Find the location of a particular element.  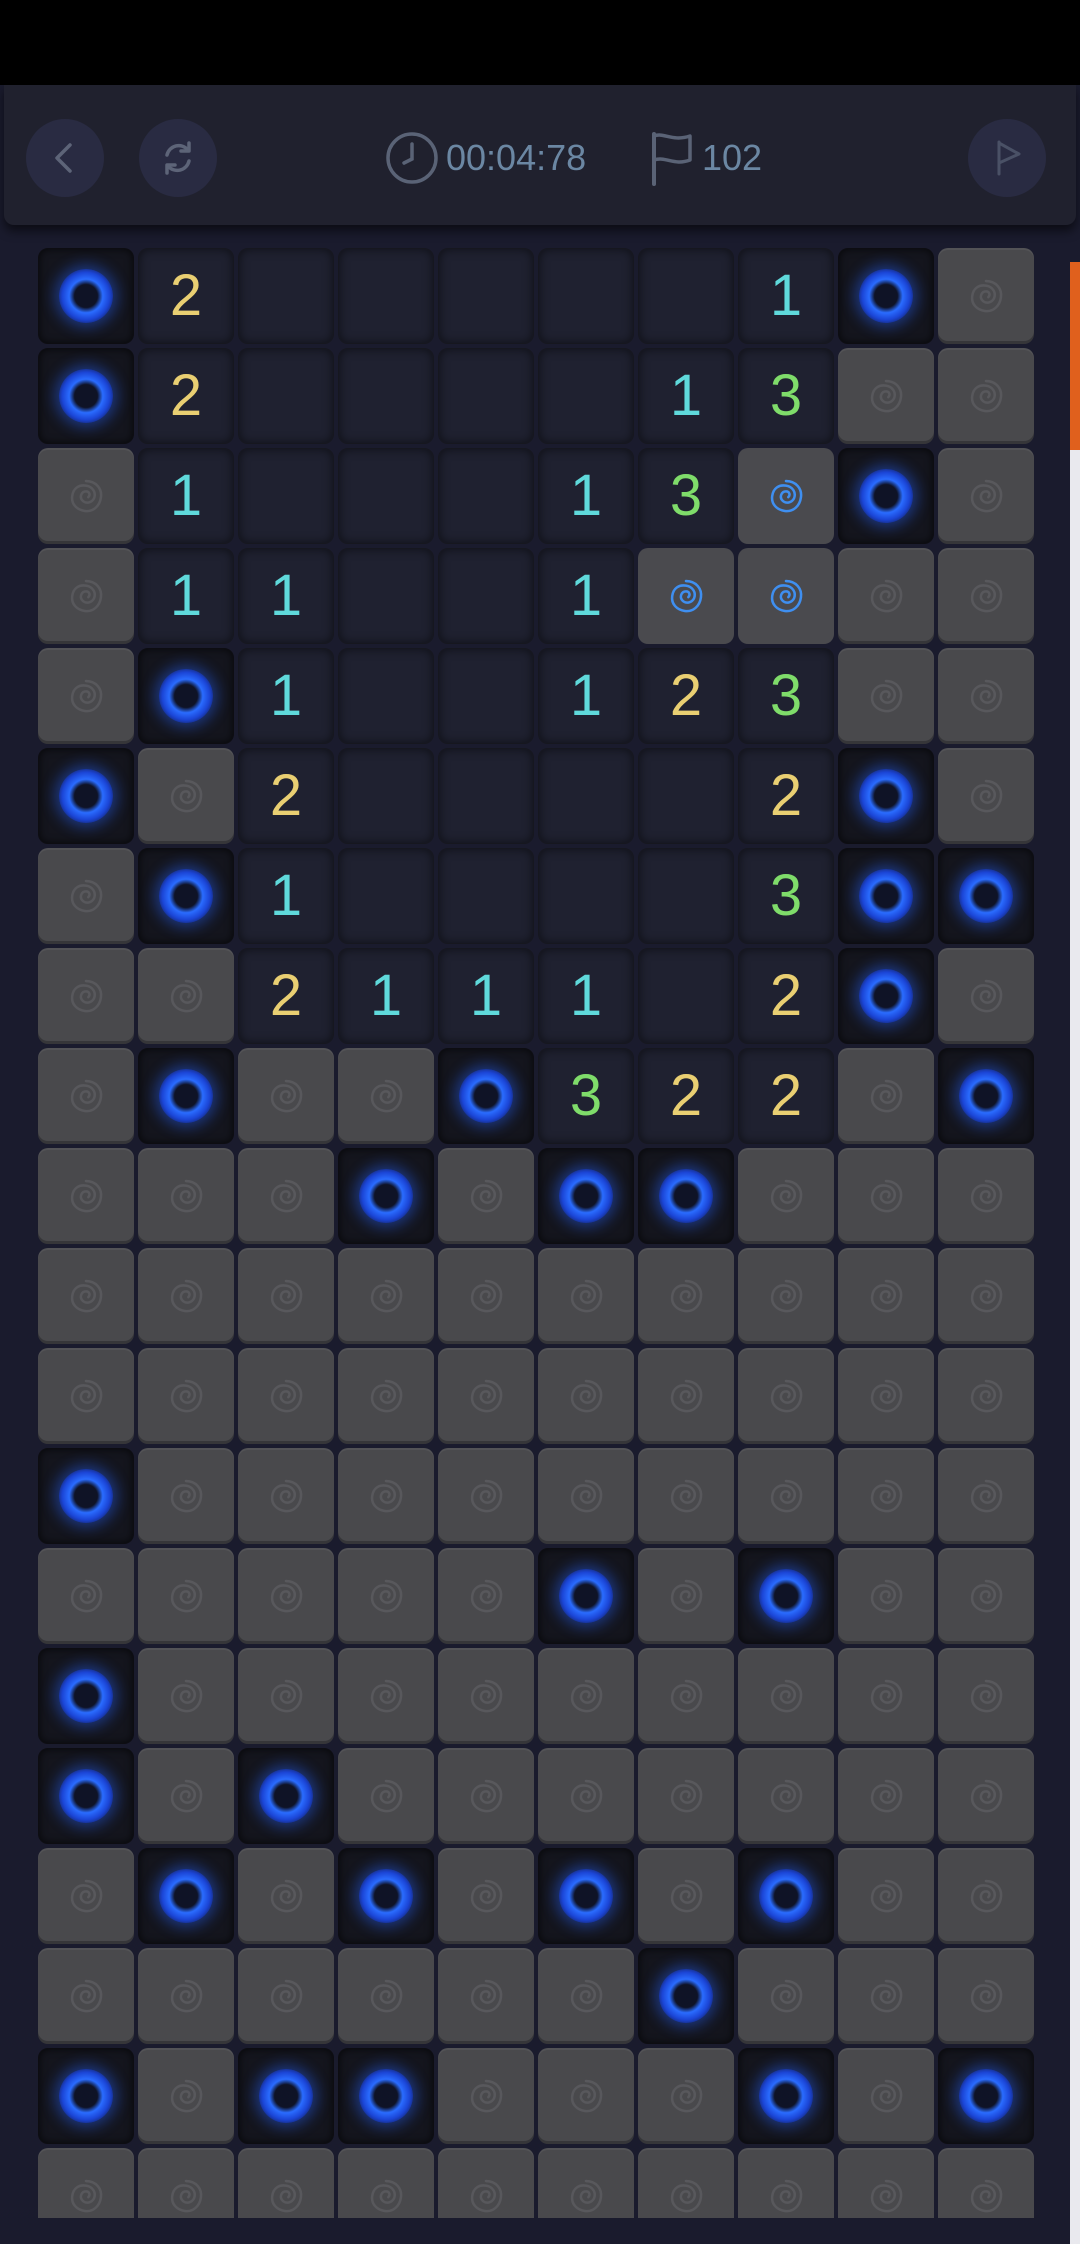

scrollbar-thumb is located at coordinates (1075, 356).